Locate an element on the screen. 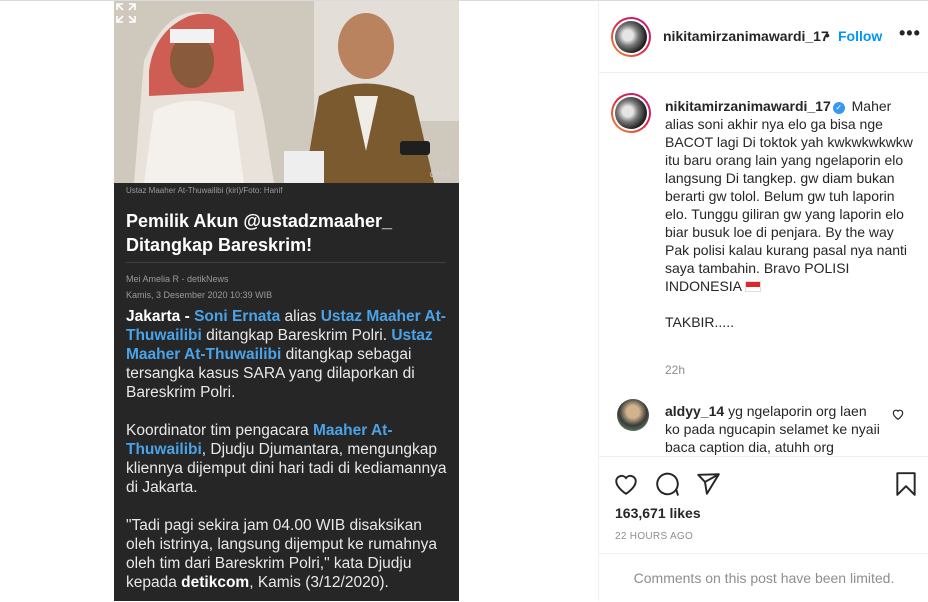 The height and width of the screenshot is (602, 928). photo-watermark: detik is located at coordinates (440, 174).